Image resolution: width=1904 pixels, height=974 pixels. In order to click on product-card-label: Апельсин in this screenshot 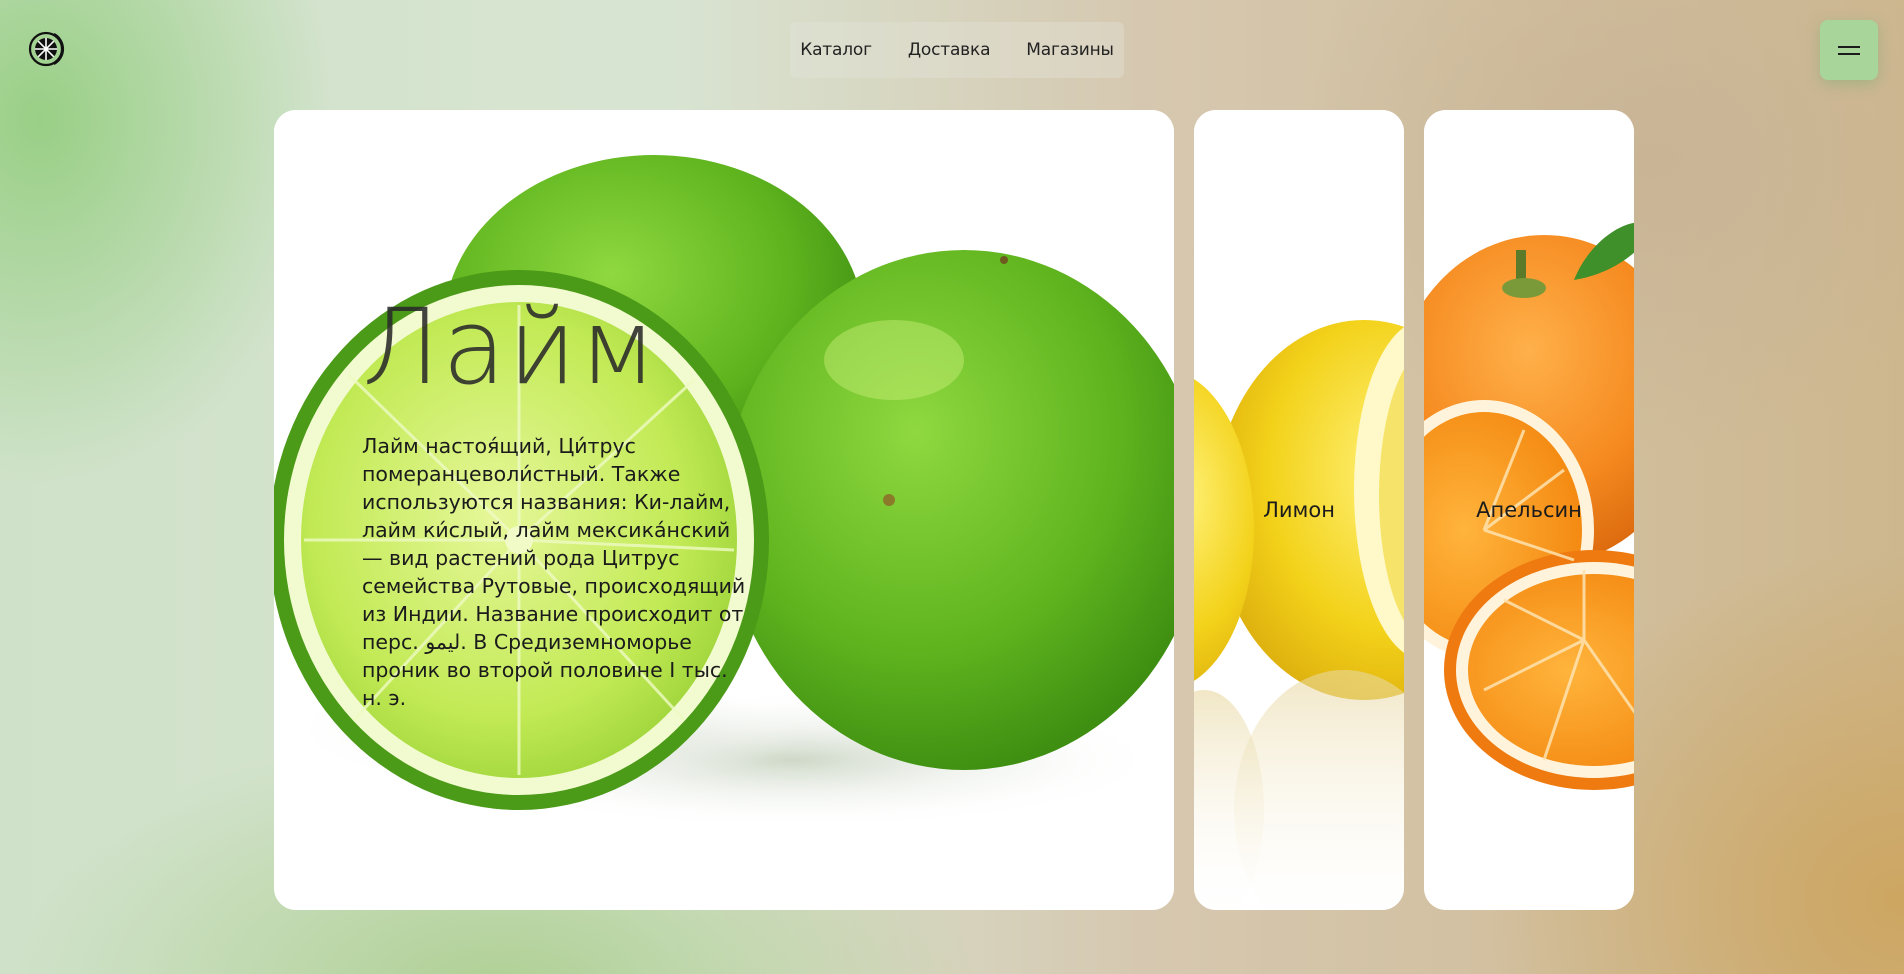, I will do `click(1529, 510)`.